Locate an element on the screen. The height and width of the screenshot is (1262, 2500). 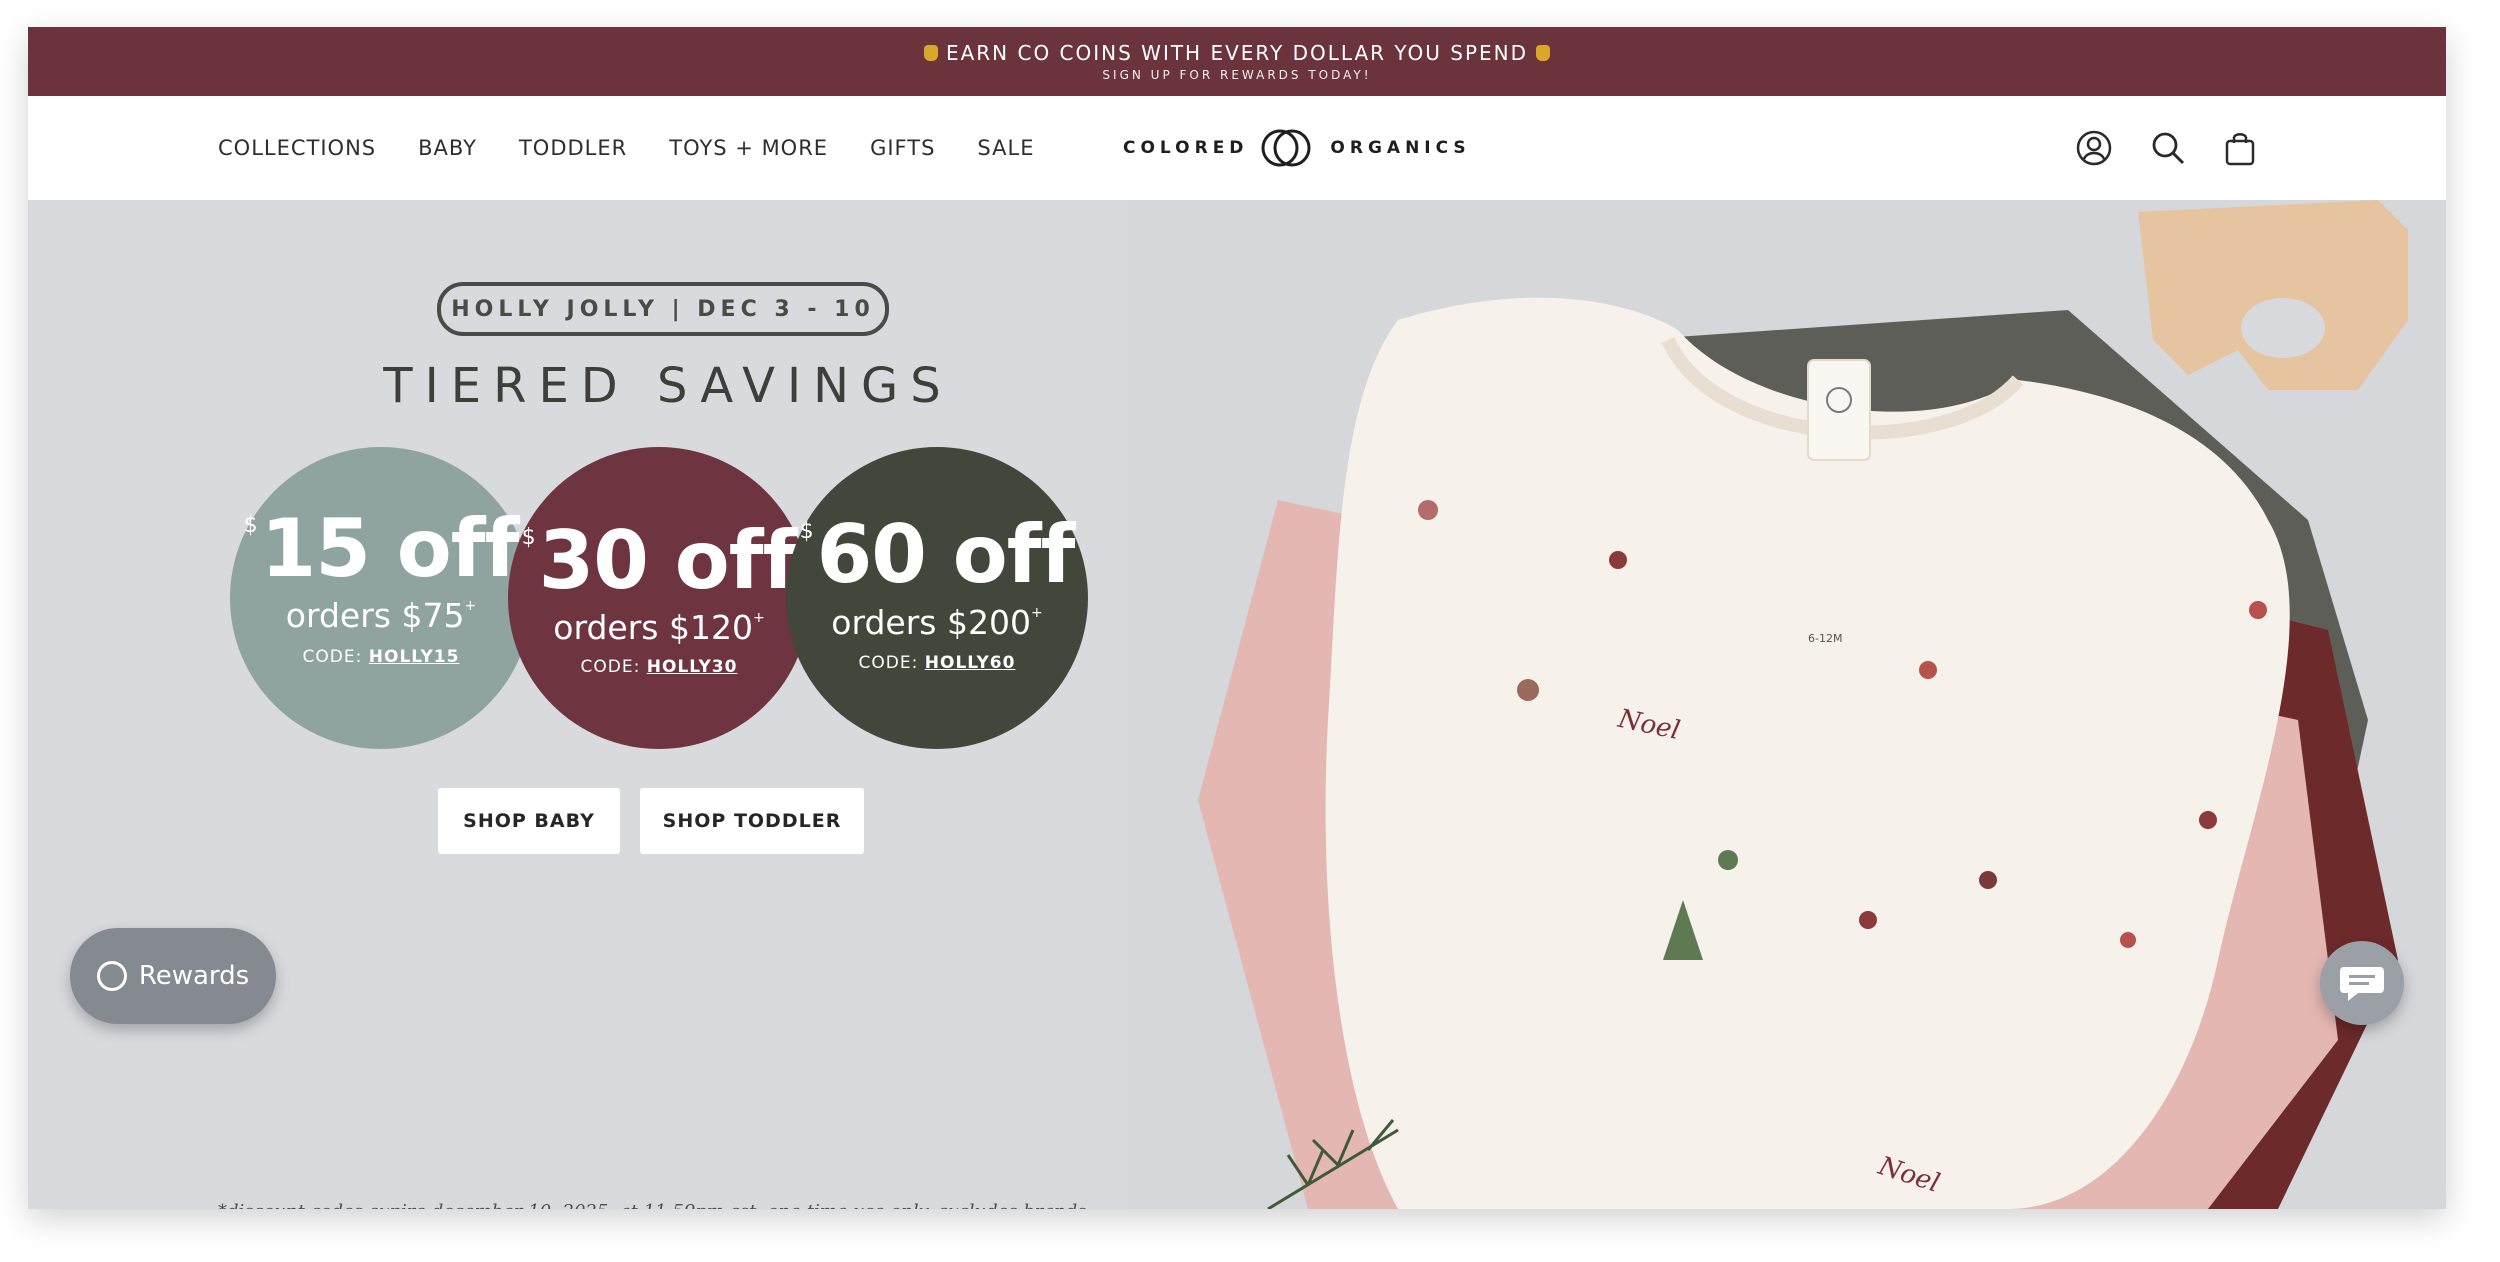
nav-baby: BABY is located at coordinates (447, 148).